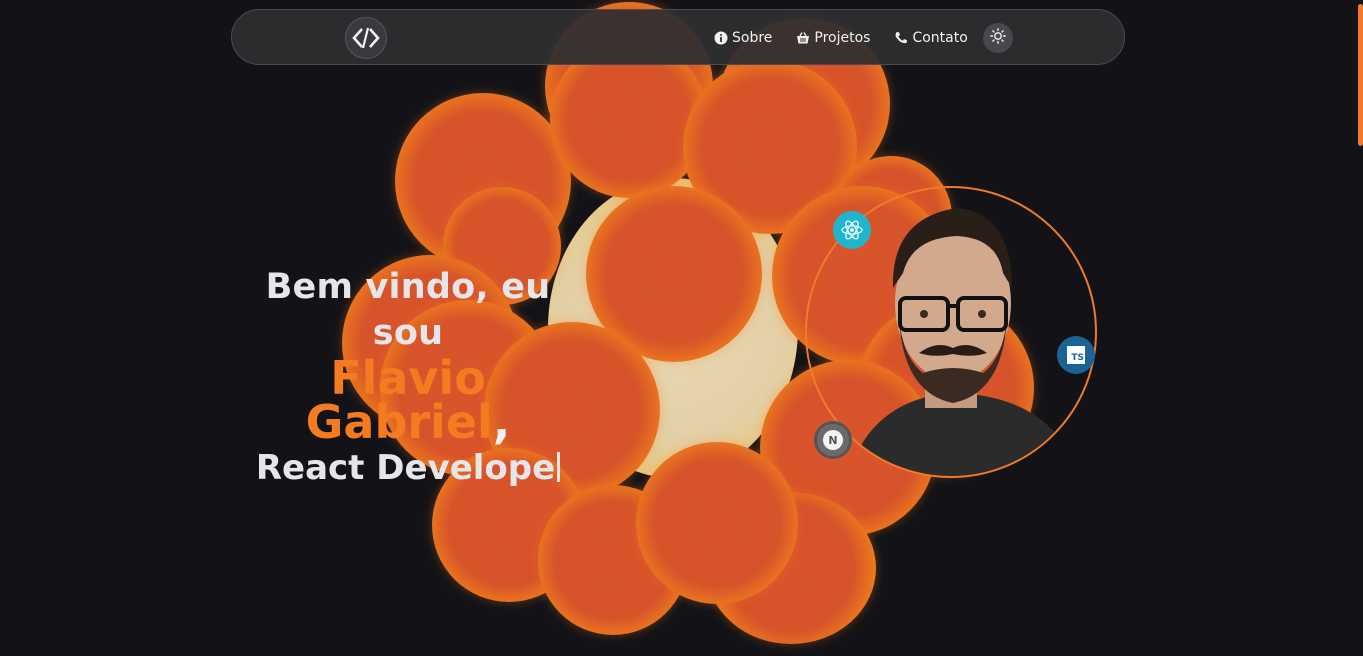 Image resolution: width=1363 pixels, height=656 pixels. I want to click on nav-item-sobre: Sobre, so click(743, 38).